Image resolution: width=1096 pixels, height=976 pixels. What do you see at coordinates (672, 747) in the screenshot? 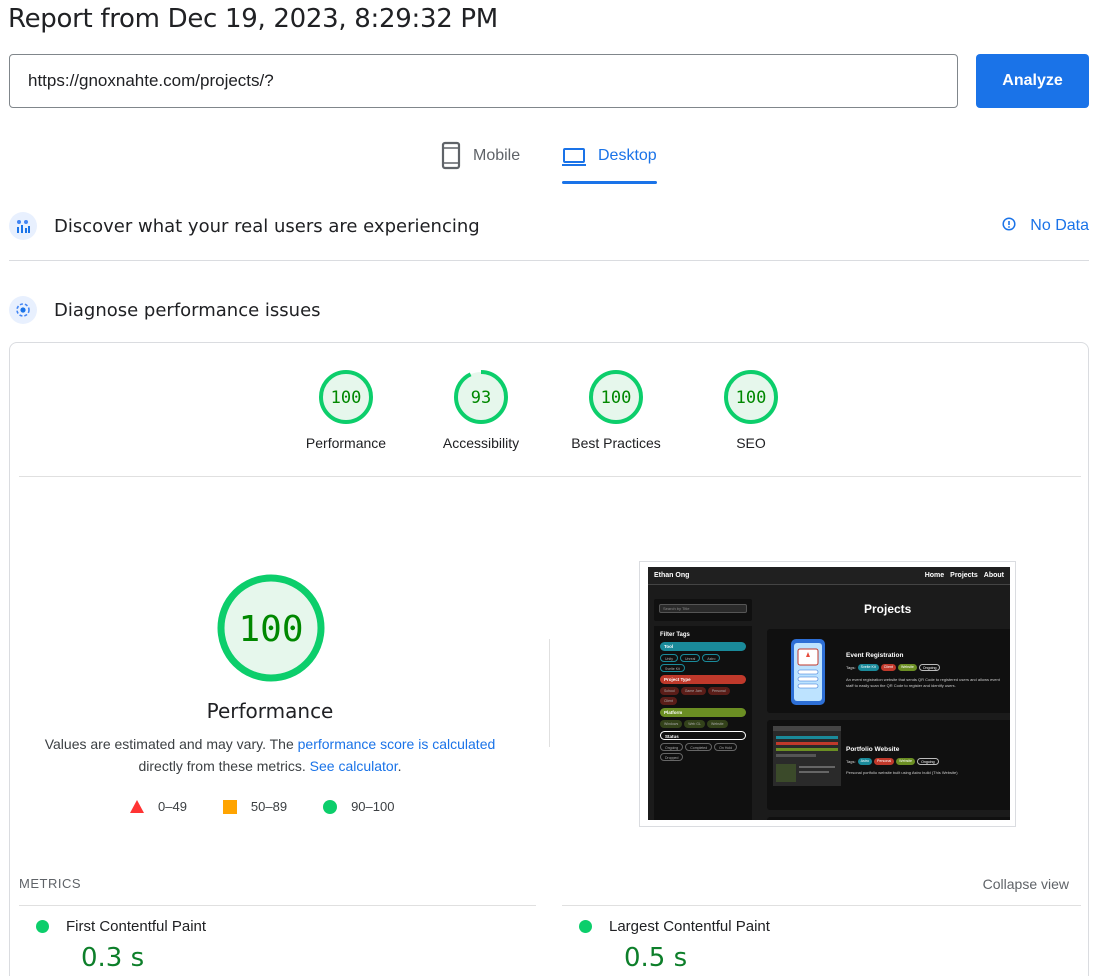
I see `shot-chip: Ongoing` at bounding box center [672, 747].